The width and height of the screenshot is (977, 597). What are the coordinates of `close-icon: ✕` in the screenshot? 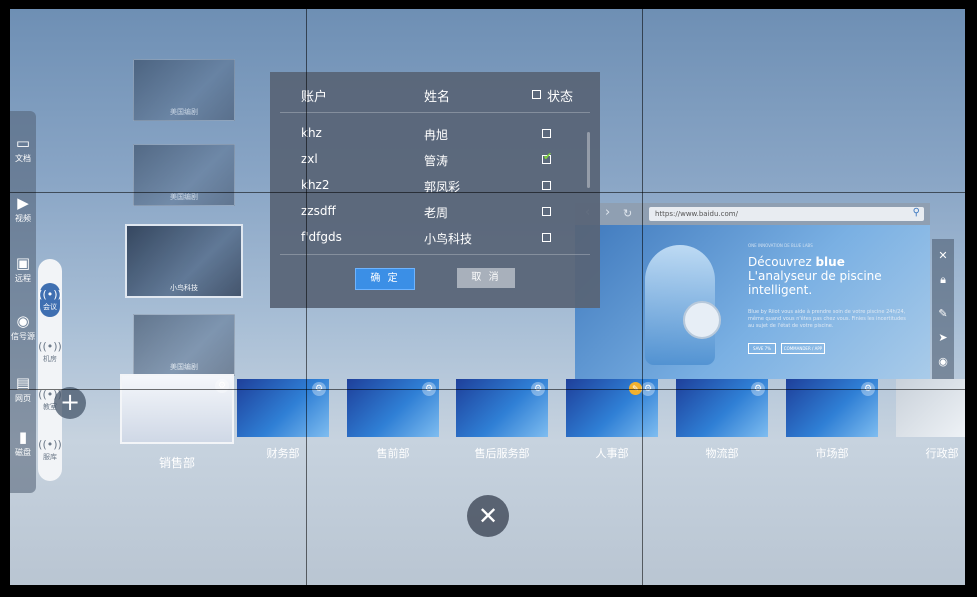 It's located at (943, 255).